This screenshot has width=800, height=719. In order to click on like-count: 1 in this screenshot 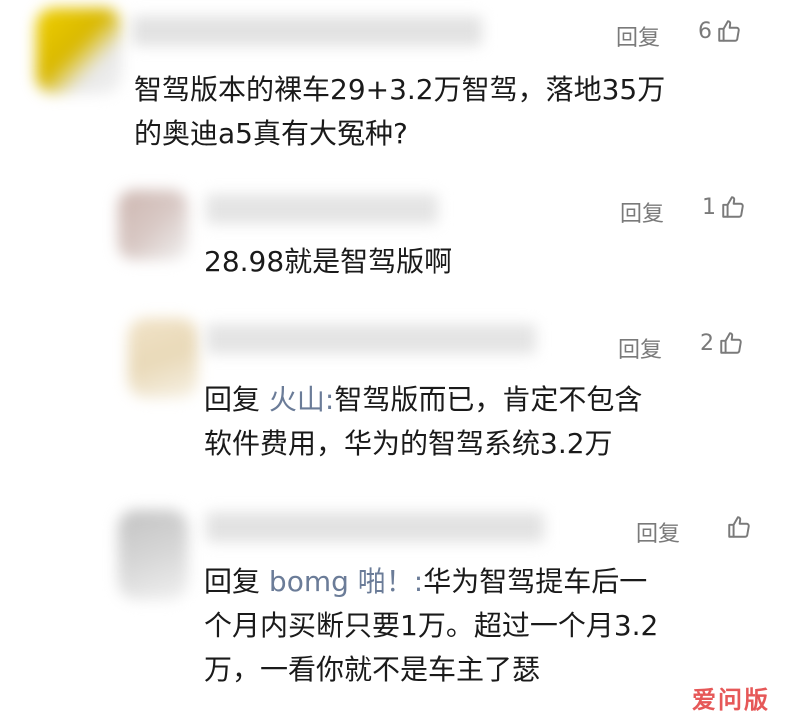, I will do `click(709, 207)`.